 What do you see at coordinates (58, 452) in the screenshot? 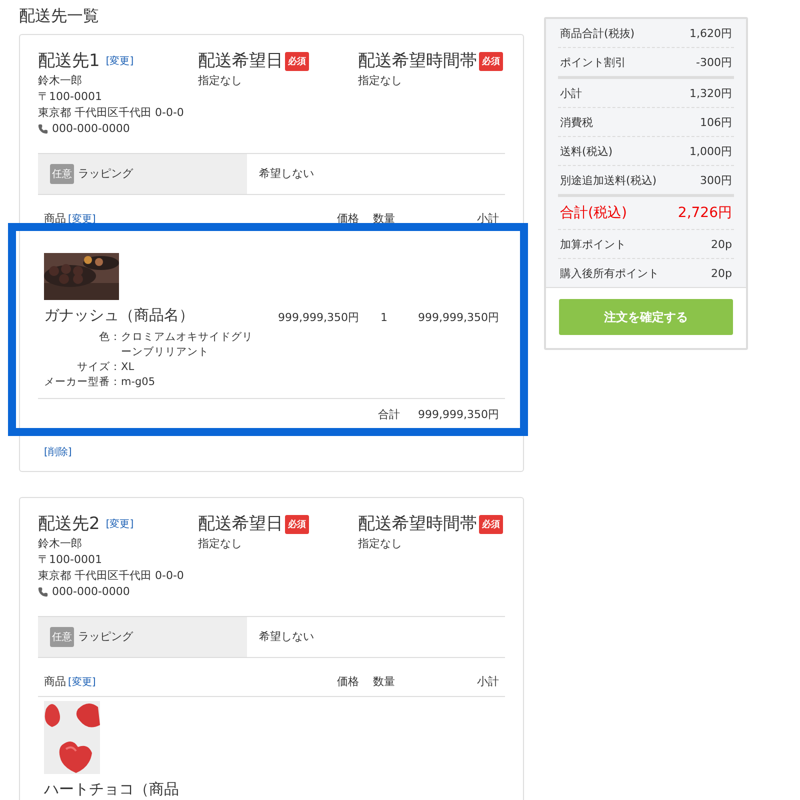
I see `delete-link: [削除]` at bounding box center [58, 452].